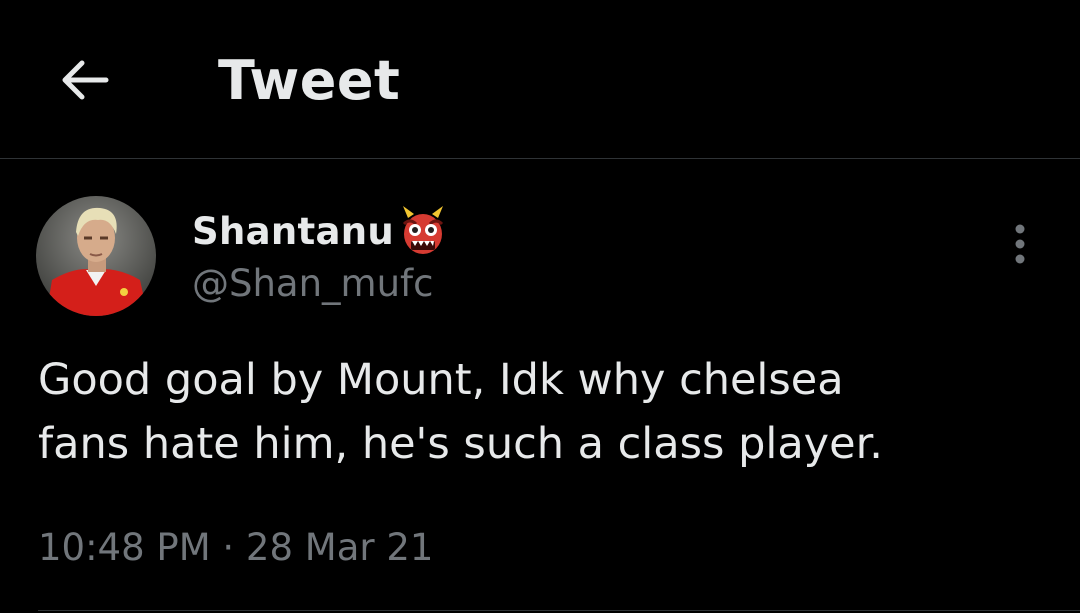 The image size is (1080, 613). Describe the element at coordinates (235, 548) in the screenshot. I see `tweet-timestamp: 10:48 PM · 28 Mar 21` at that location.